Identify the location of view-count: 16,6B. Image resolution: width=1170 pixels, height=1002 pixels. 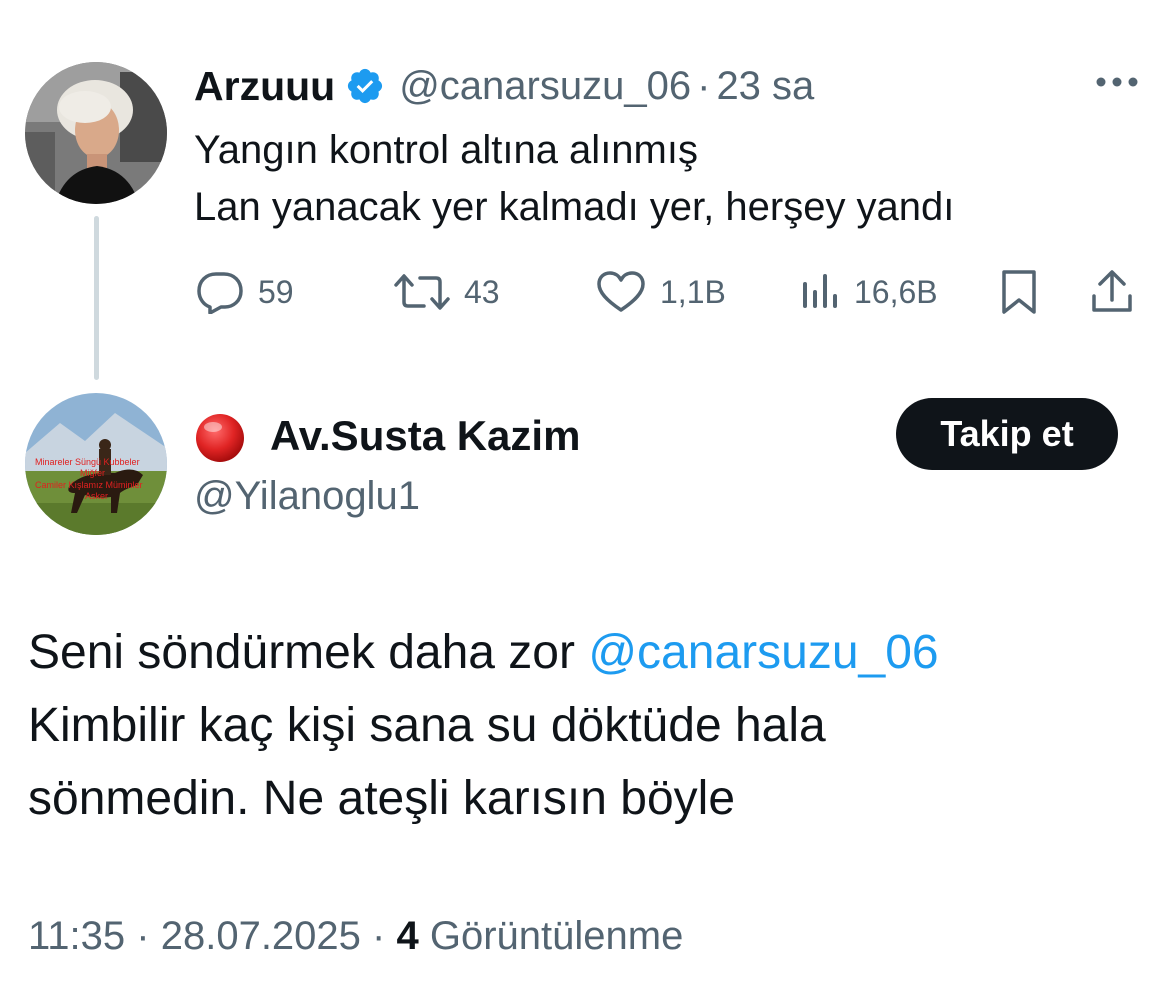
(896, 291).